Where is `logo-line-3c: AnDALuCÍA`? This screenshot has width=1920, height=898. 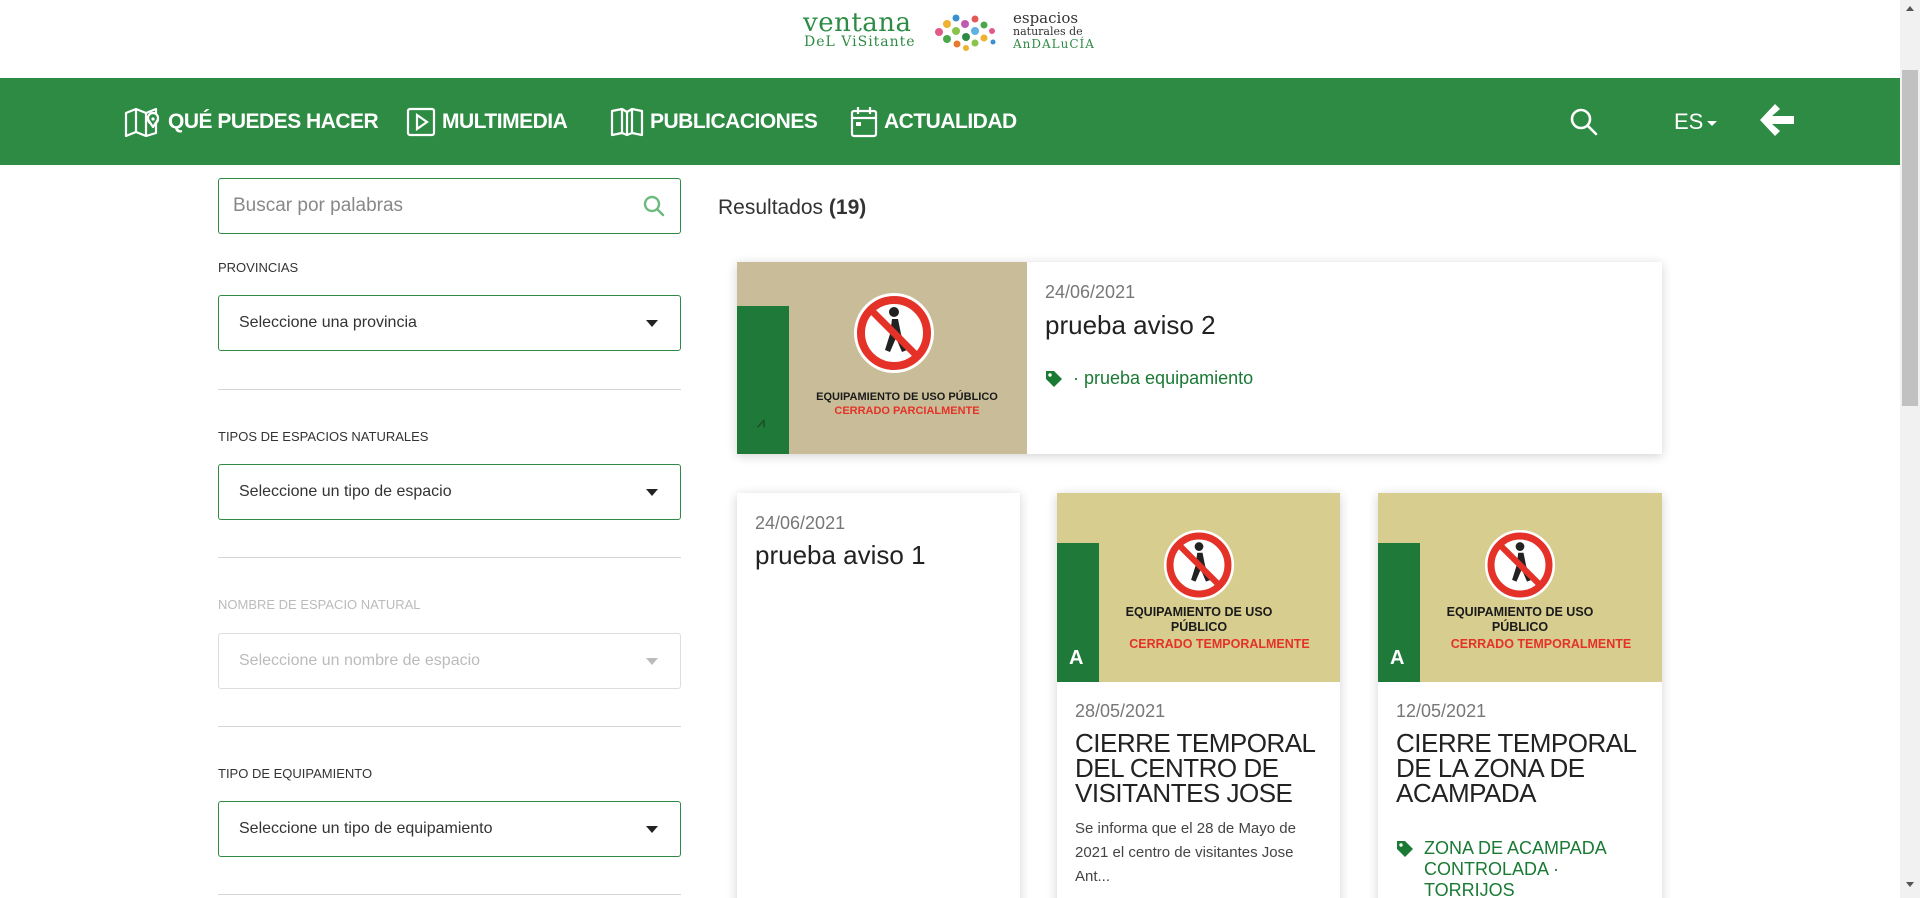
logo-line-3c: AnDALuCÍA is located at coordinates (1054, 44).